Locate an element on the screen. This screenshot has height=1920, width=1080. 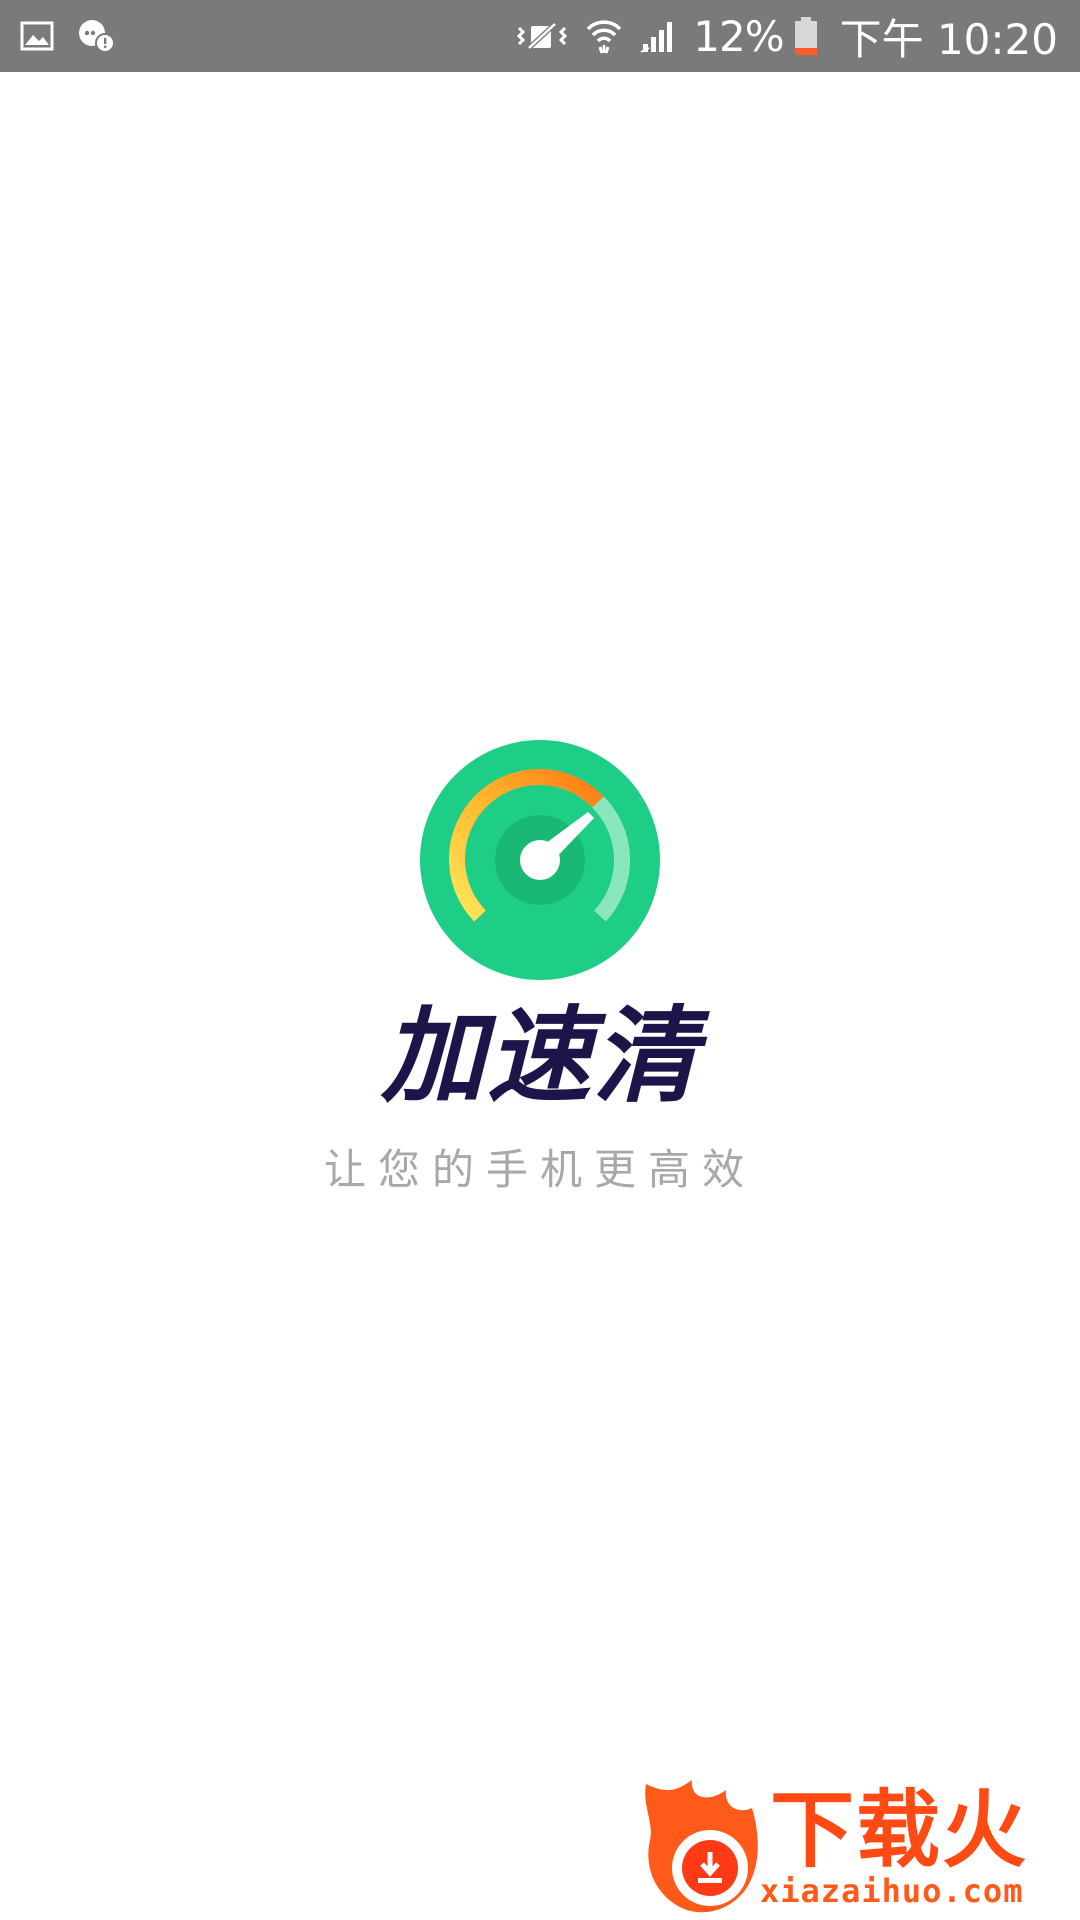
battery-percent: 12% is located at coordinates (738, 36).